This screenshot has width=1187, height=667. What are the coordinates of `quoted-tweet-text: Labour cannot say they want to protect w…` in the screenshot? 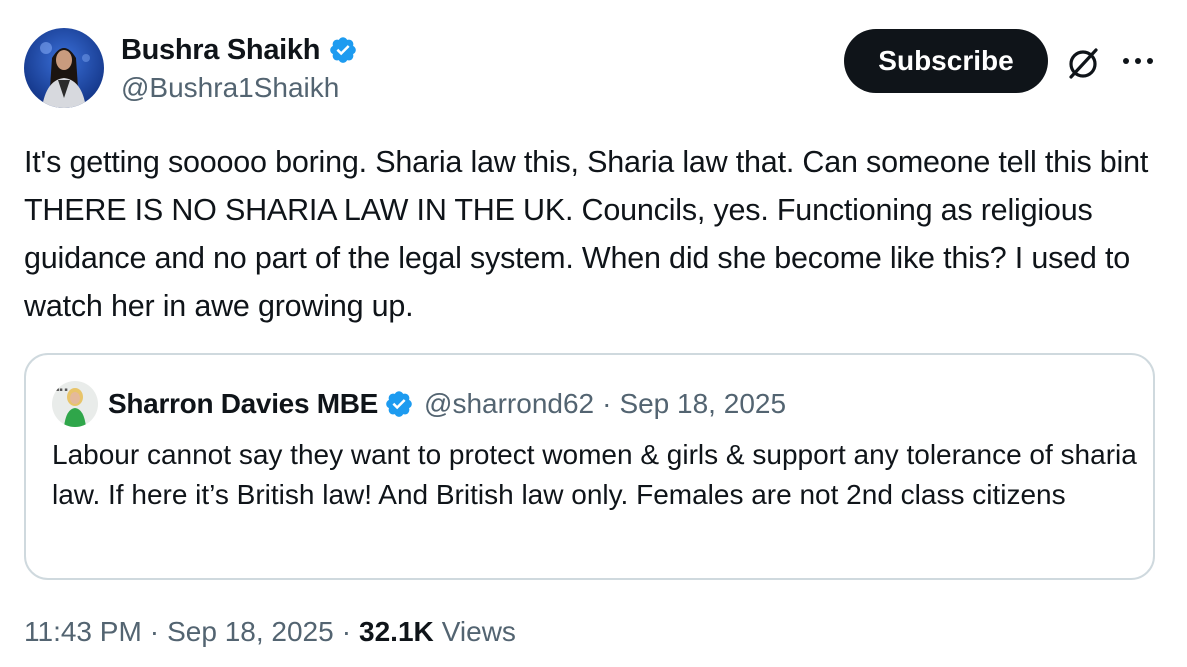 It's located at (594, 474).